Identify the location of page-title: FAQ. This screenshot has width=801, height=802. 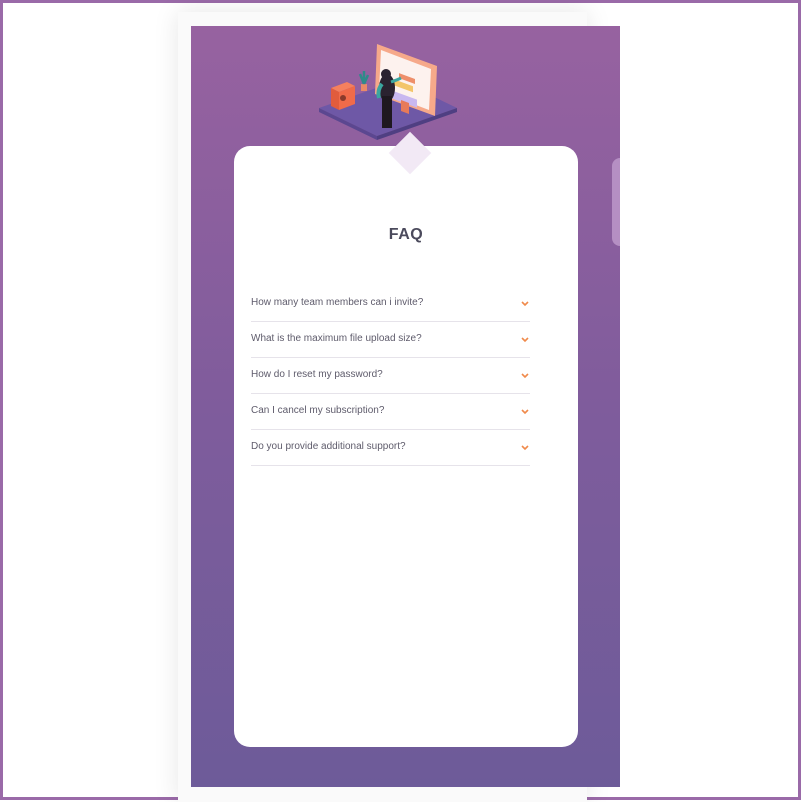
(406, 234).